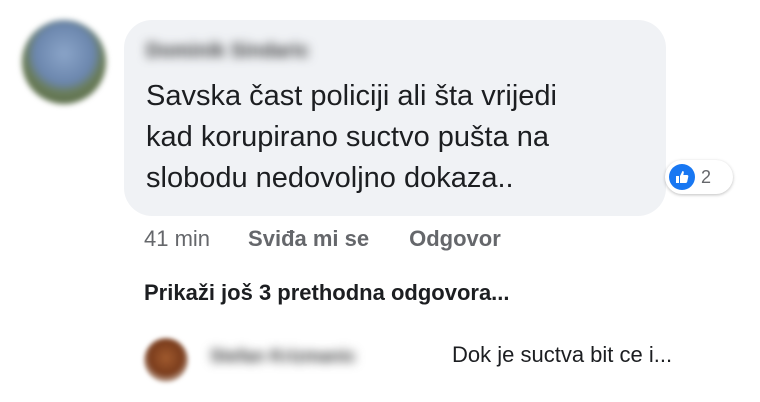 This screenshot has height=402, width=760. I want to click on reply-author: Stefan Krizmanic, so click(328, 357).